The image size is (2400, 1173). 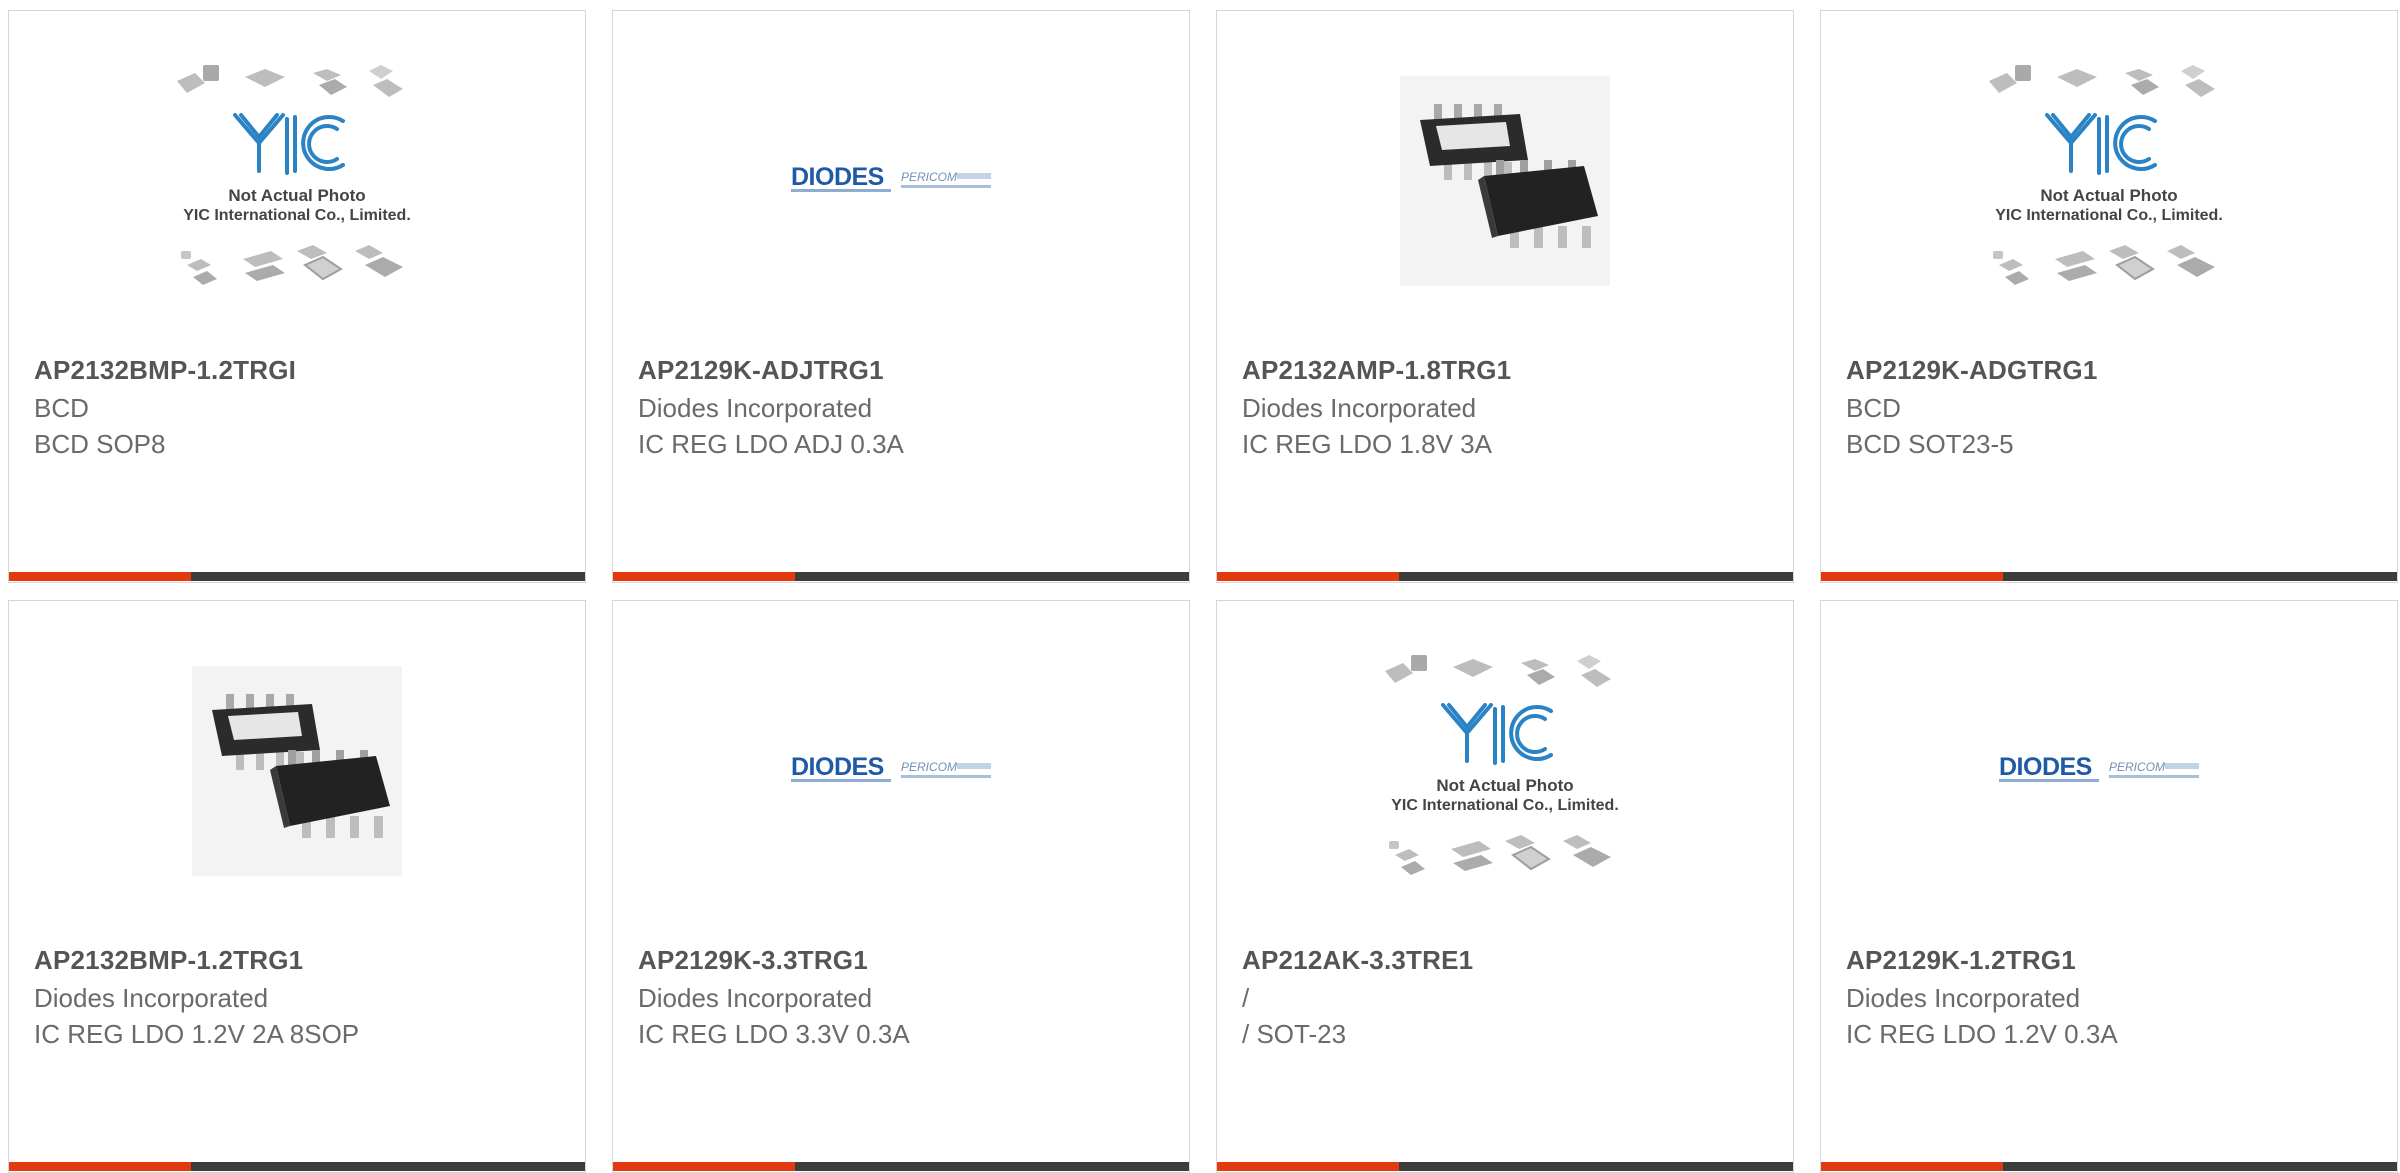 I want to click on part-number-link: AP2132BMP-1.2TRG1, so click(x=168, y=960).